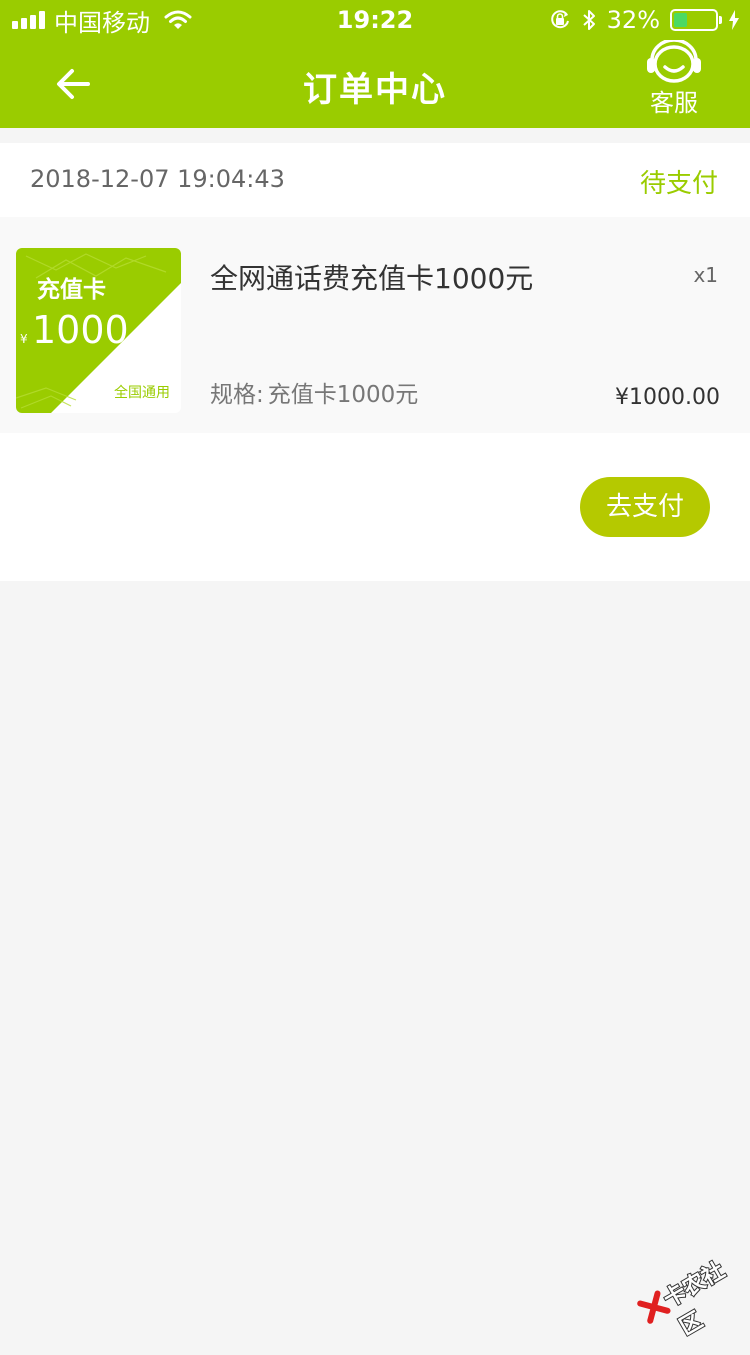 The width and height of the screenshot is (750, 1355). What do you see at coordinates (237, 395) in the screenshot?
I see `spec-label: 规格:` at bounding box center [237, 395].